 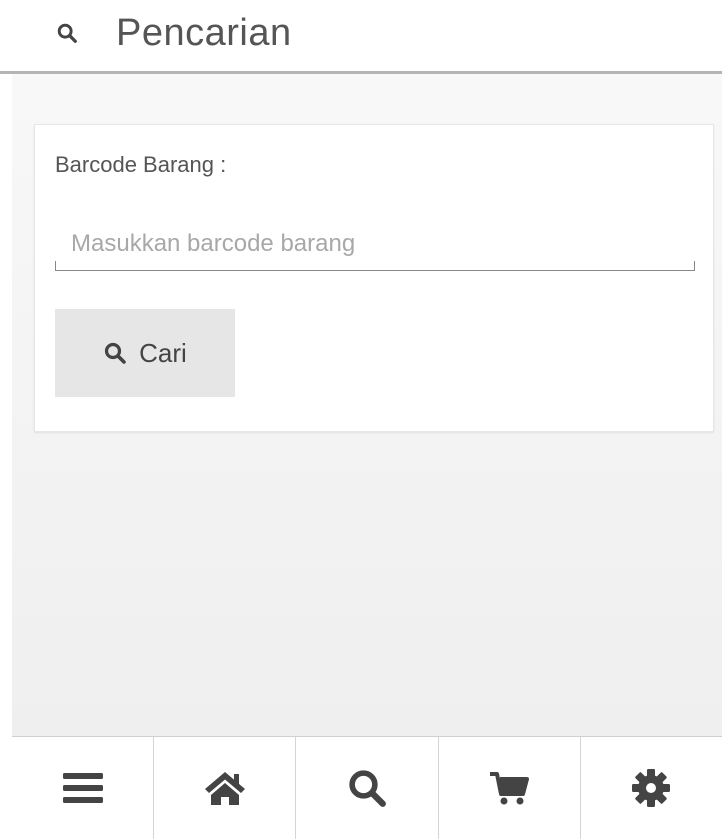 I want to click on menu-icon, so click(x=82, y=788).